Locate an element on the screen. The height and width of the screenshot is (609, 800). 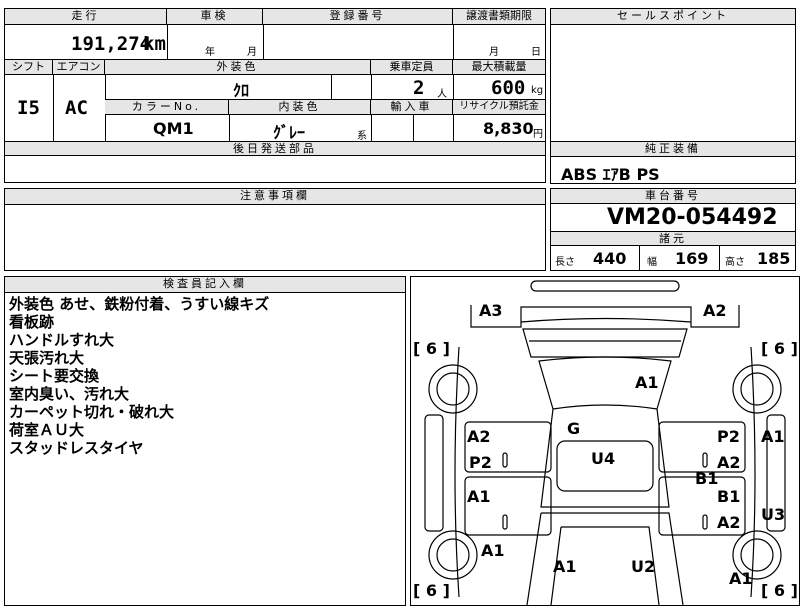
inspector-note: 室内臭い、汚れ大 is located at coordinates (69, 394).